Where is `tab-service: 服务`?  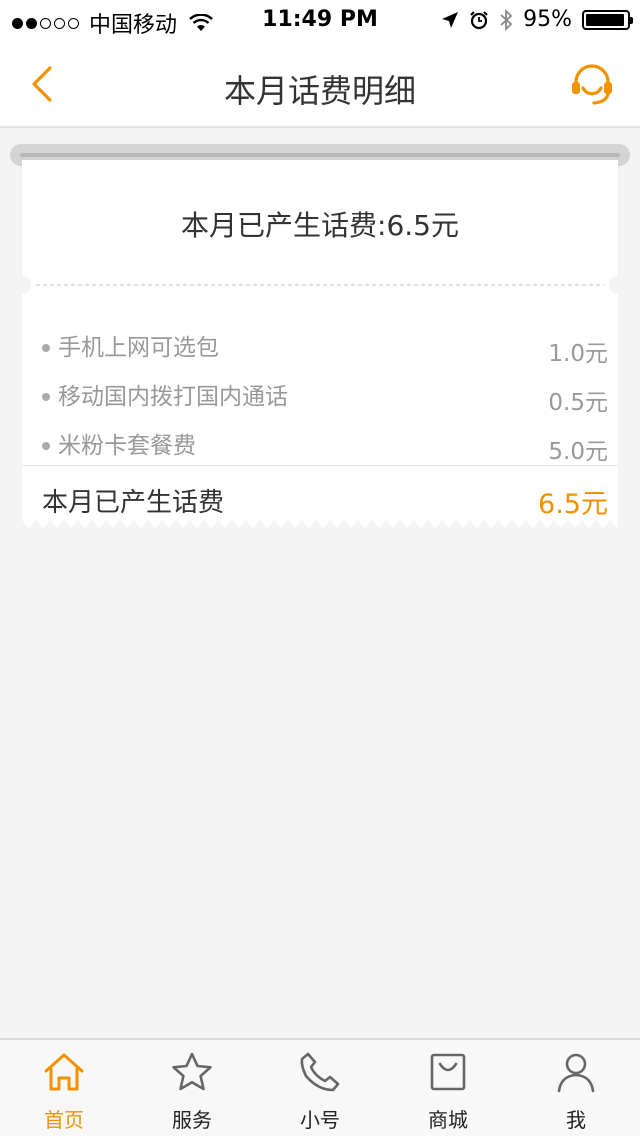 tab-service: 服务 is located at coordinates (192, 1088).